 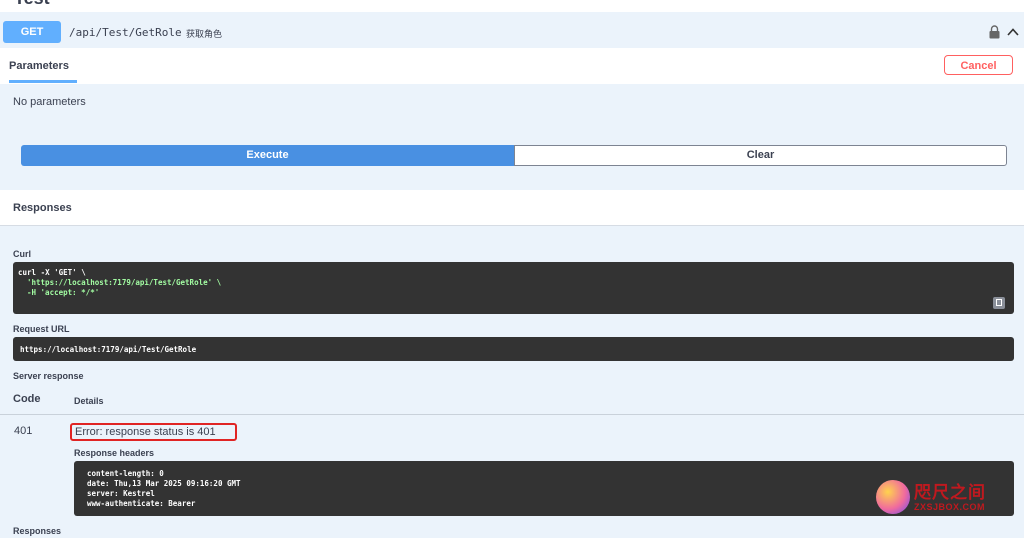 I want to click on responses-bottom-label: Responses, so click(x=37, y=531).